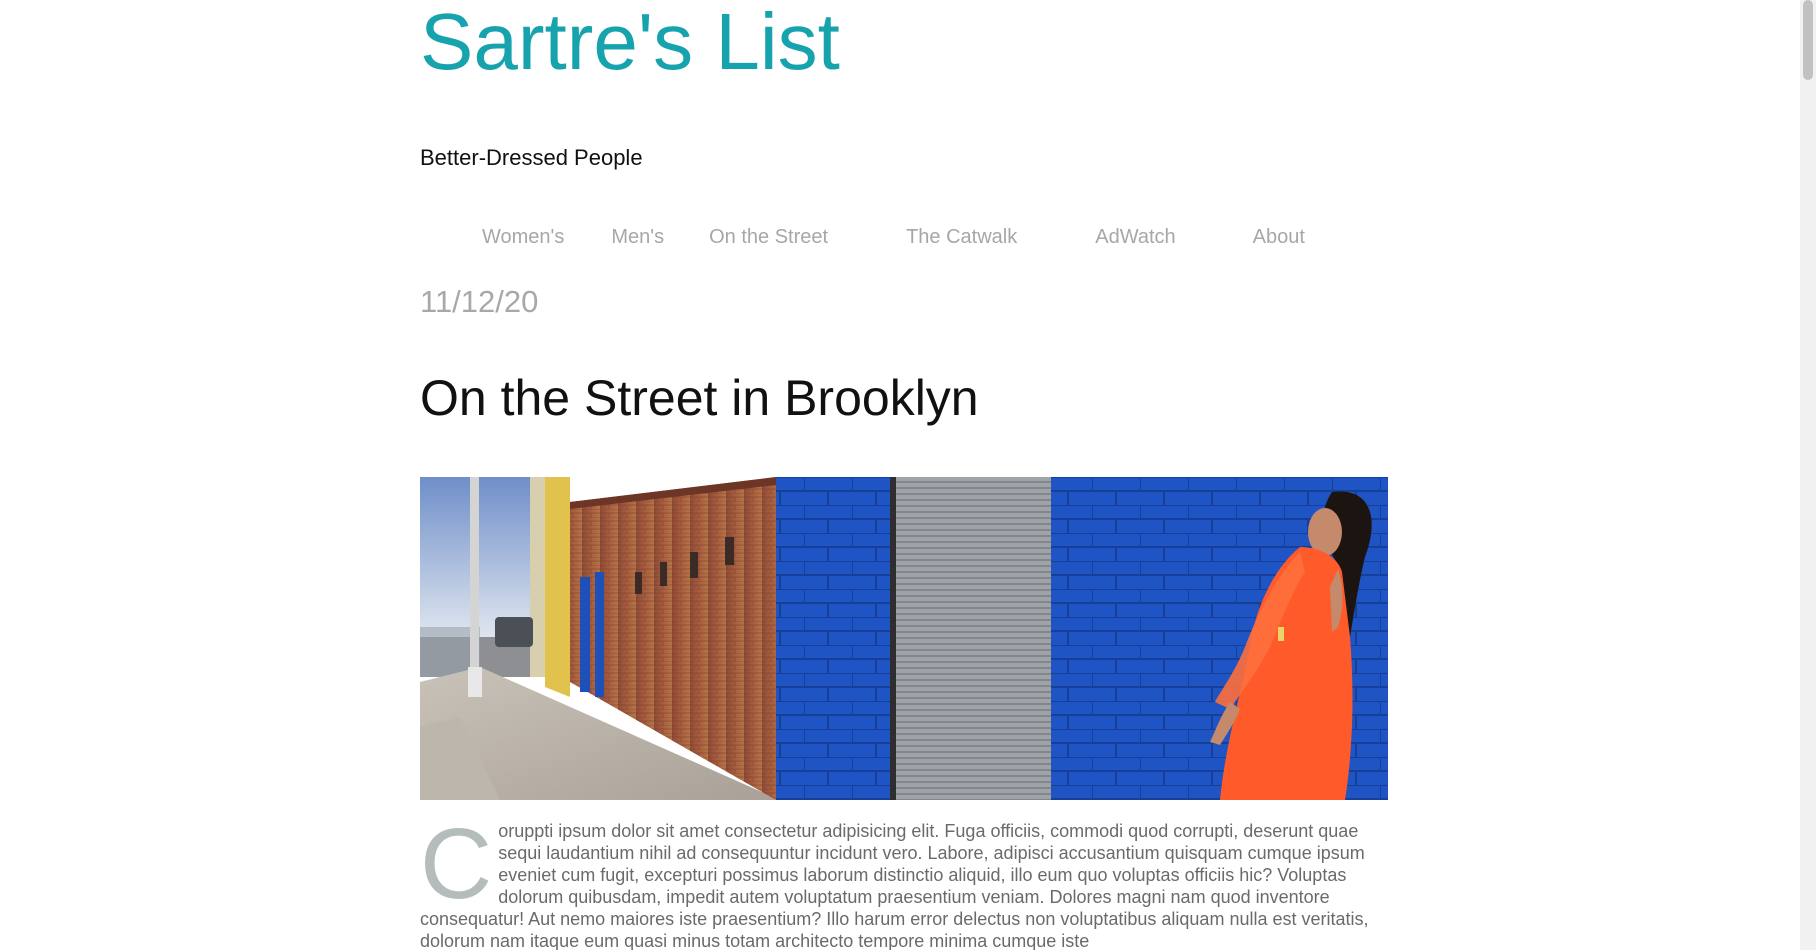 The width and height of the screenshot is (1816, 950). Describe the element at coordinates (1808, 40) in the screenshot. I see `scrollbar-thumb` at that location.